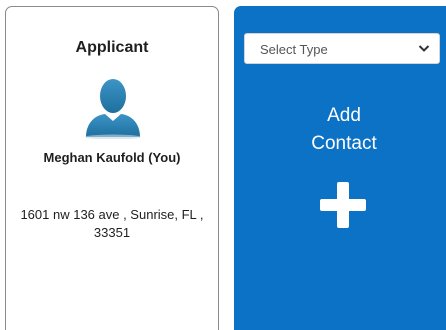 This screenshot has width=446, height=330. What do you see at coordinates (343, 205) in the screenshot?
I see `plus-icon` at bounding box center [343, 205].